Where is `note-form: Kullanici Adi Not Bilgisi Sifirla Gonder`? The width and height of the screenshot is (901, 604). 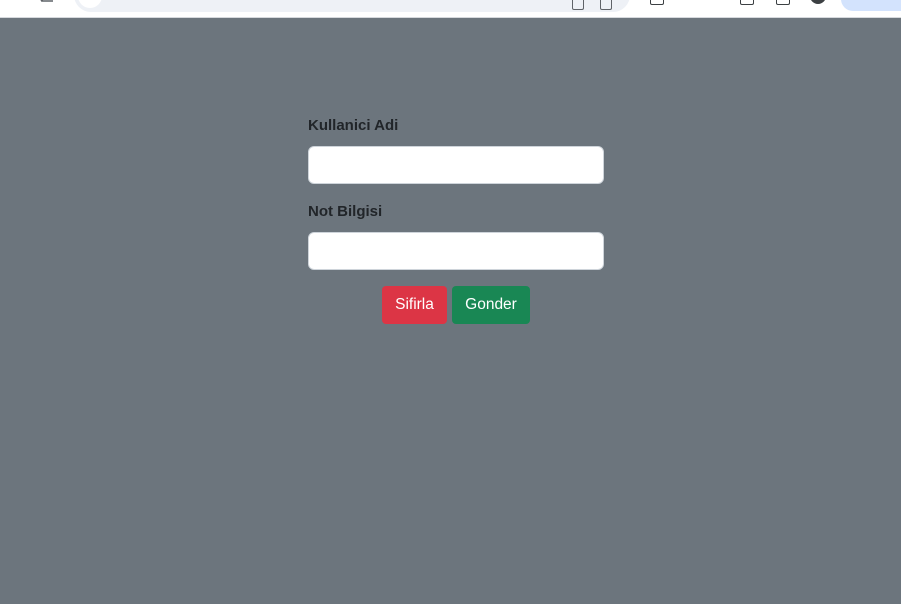
note-form: Kullanici Adi Not Bilgisi Sifirla Gonder is located at coordinates (456, 220).